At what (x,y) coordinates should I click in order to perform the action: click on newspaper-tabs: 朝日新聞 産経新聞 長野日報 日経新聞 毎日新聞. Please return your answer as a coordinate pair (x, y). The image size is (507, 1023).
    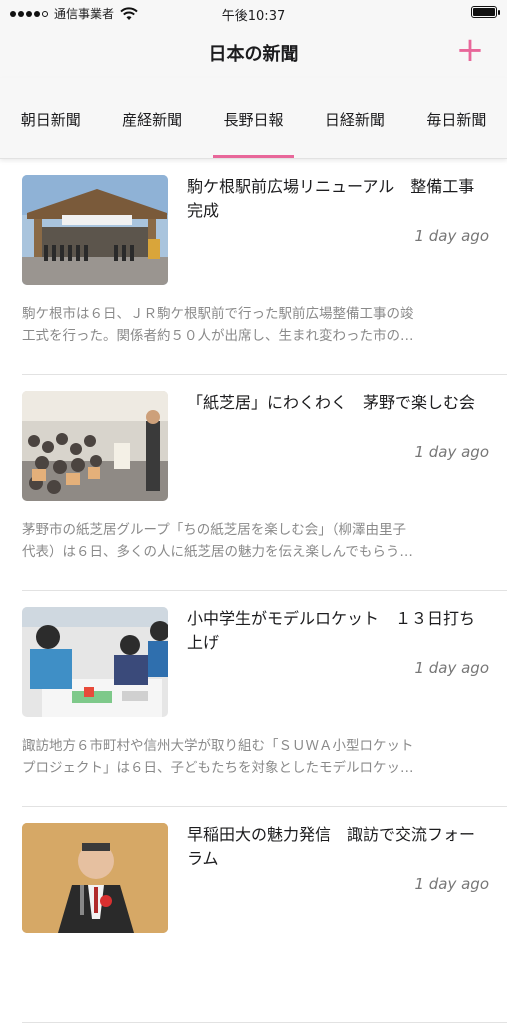
    Looking at the image, I should click on (253, 118).